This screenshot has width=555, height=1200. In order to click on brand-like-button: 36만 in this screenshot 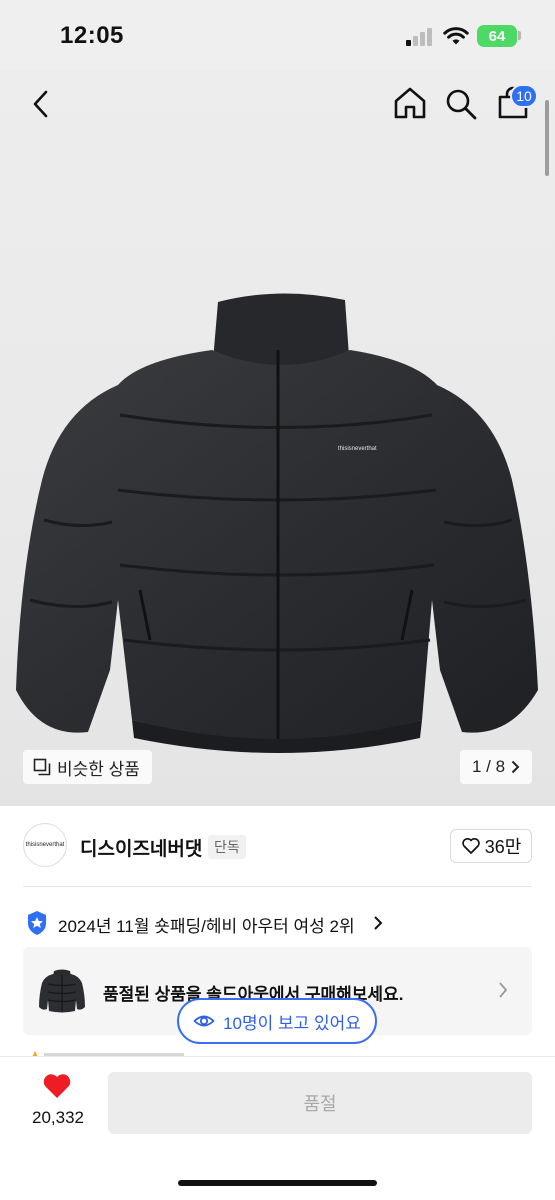, I will do `click(491, 846)`.